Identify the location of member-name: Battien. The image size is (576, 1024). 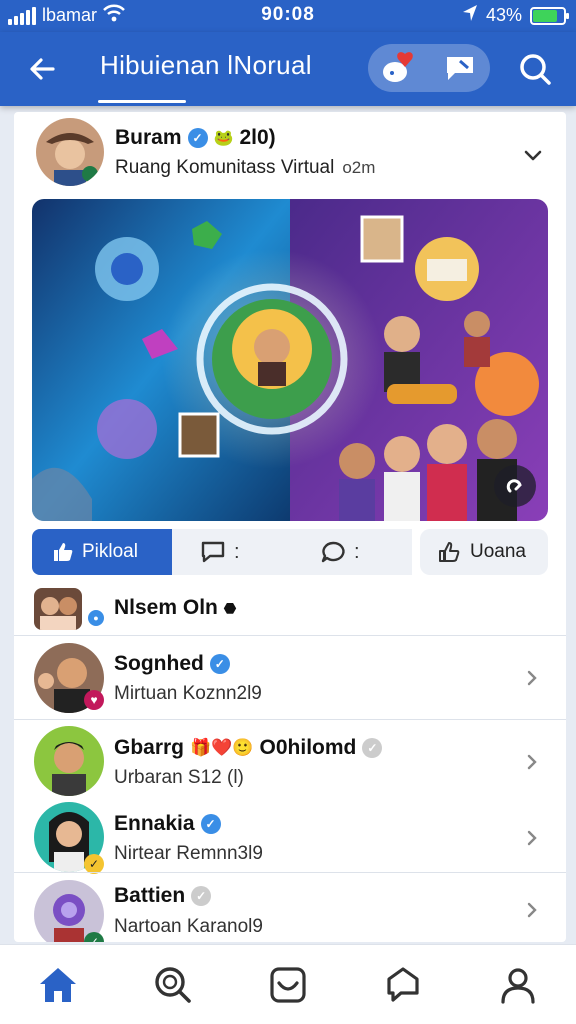
(150, 895).